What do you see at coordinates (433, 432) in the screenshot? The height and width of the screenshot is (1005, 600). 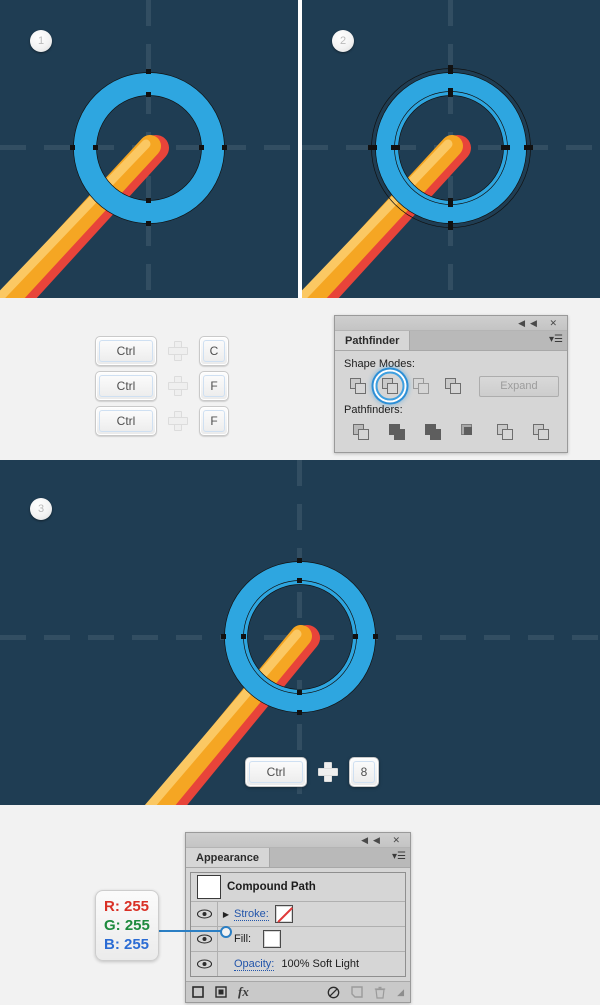 I see `pathfinder-merge` at bounding box center [433, 432].